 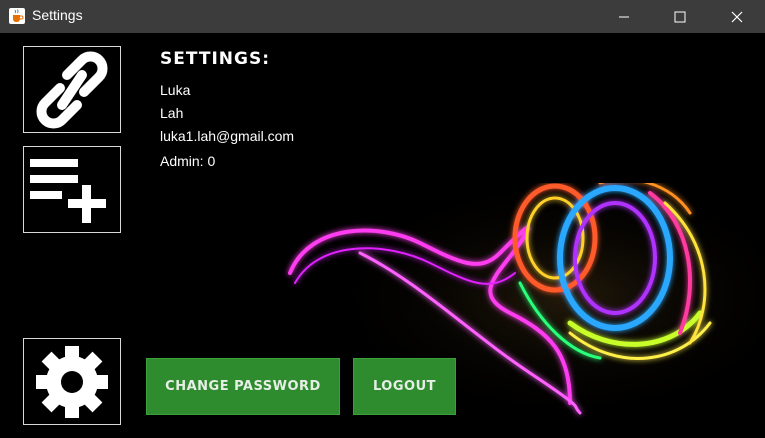 I want to click on link-icon, so click(x=72, y=89).